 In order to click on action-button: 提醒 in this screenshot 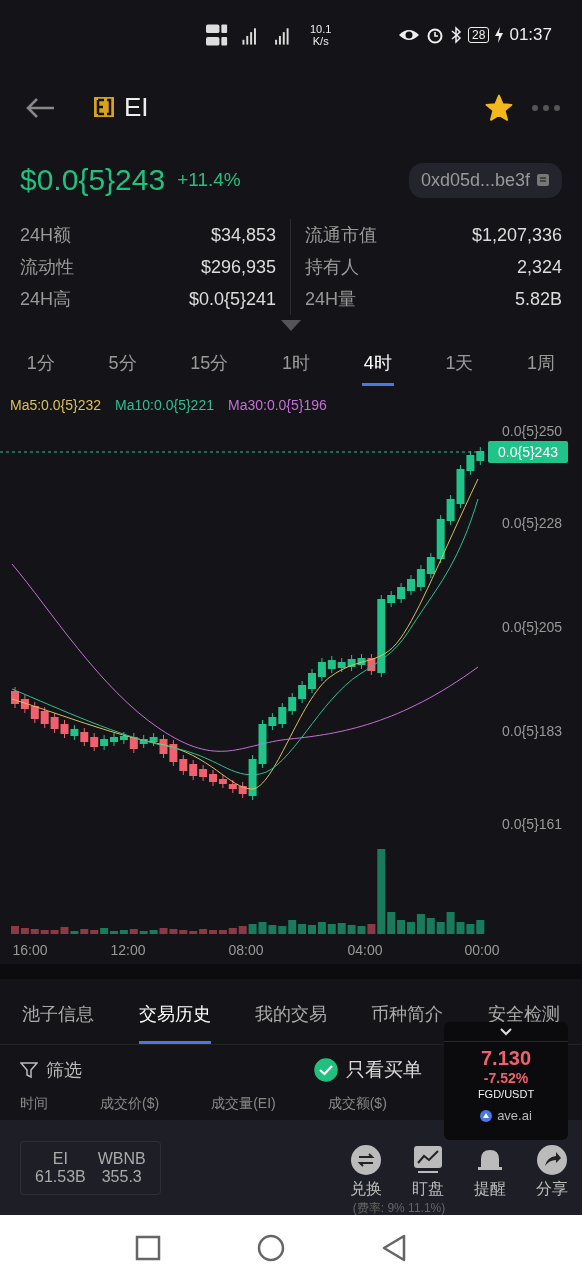, I will do `click(490, 1172)`.